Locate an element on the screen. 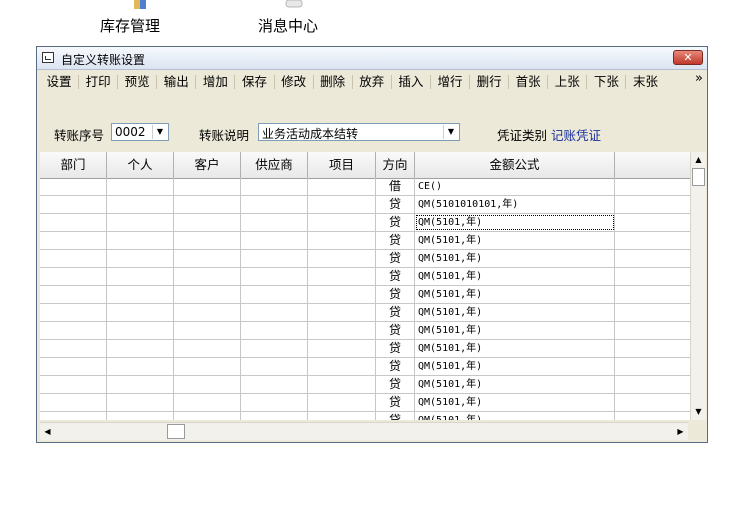 This screenshot has width=749, height=508. toolbar-save-button: 保存 is located at coordinates (255, 82).